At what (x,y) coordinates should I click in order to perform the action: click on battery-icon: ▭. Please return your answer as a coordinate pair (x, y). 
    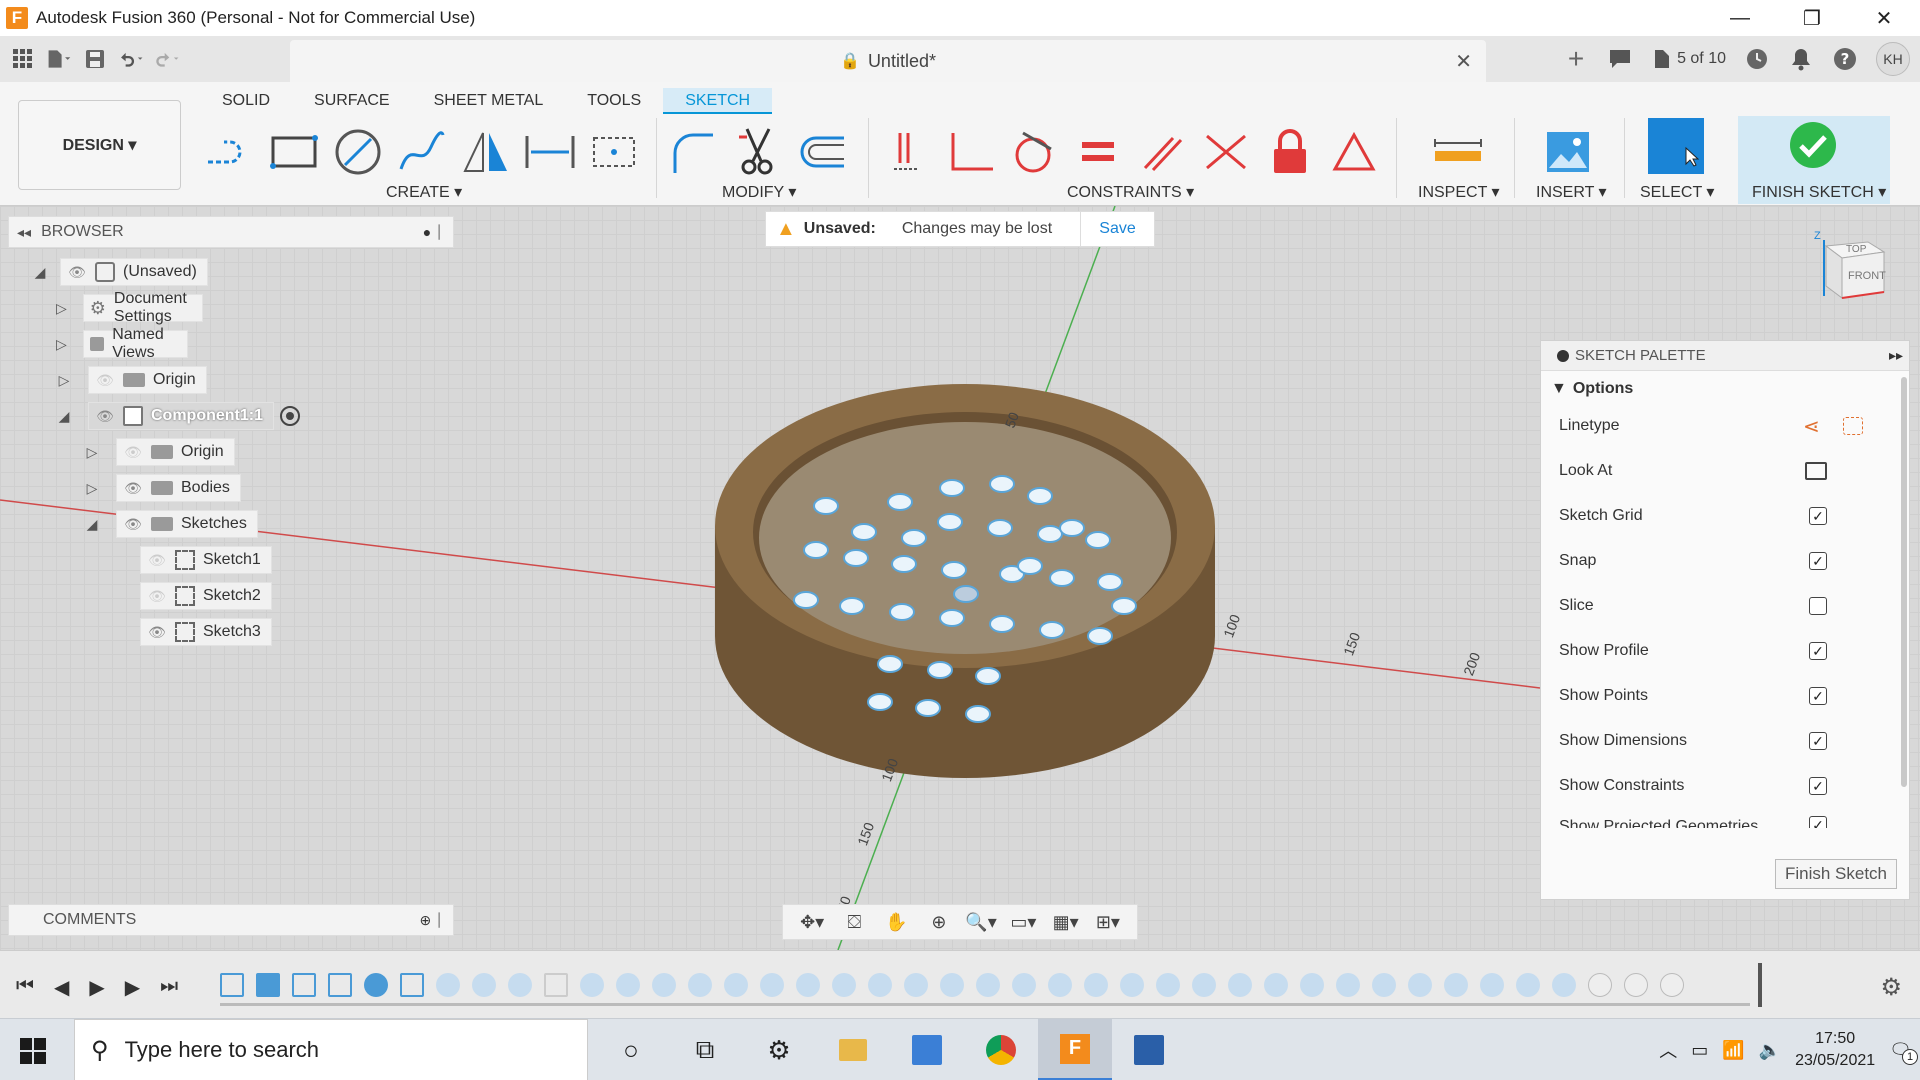
    Looking at the image, I should click on (1699, 1050).